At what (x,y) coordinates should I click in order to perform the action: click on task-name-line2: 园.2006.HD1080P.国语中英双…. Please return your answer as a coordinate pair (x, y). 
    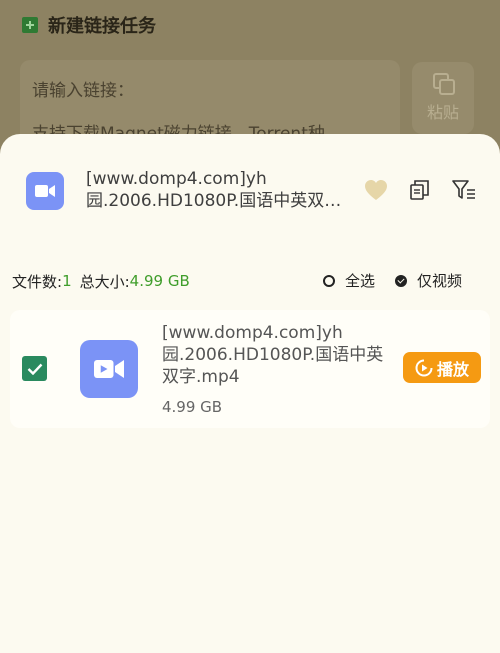
    Looking at the image, I should click on (214, 201).